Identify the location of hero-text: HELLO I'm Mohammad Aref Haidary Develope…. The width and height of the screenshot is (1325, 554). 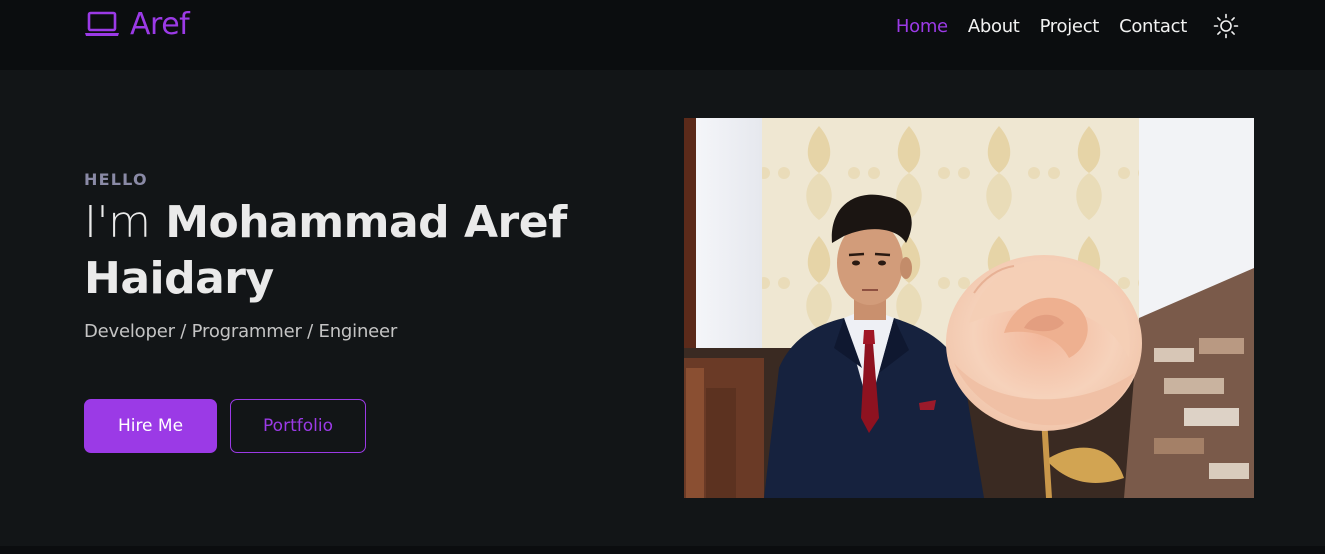
(344, 256).